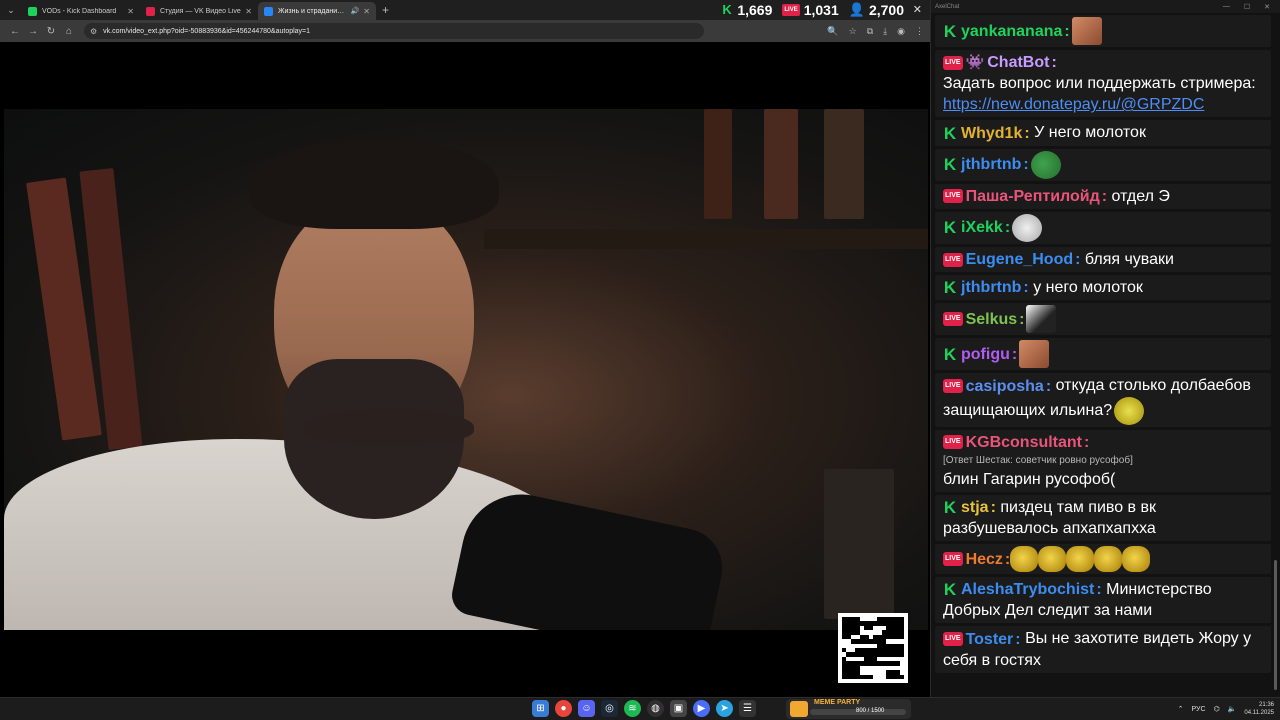  Describe the element at coordinates (1103, 133) in the screenshot. I see `chat-message: K Whyd1k: У него молоток` at that location.